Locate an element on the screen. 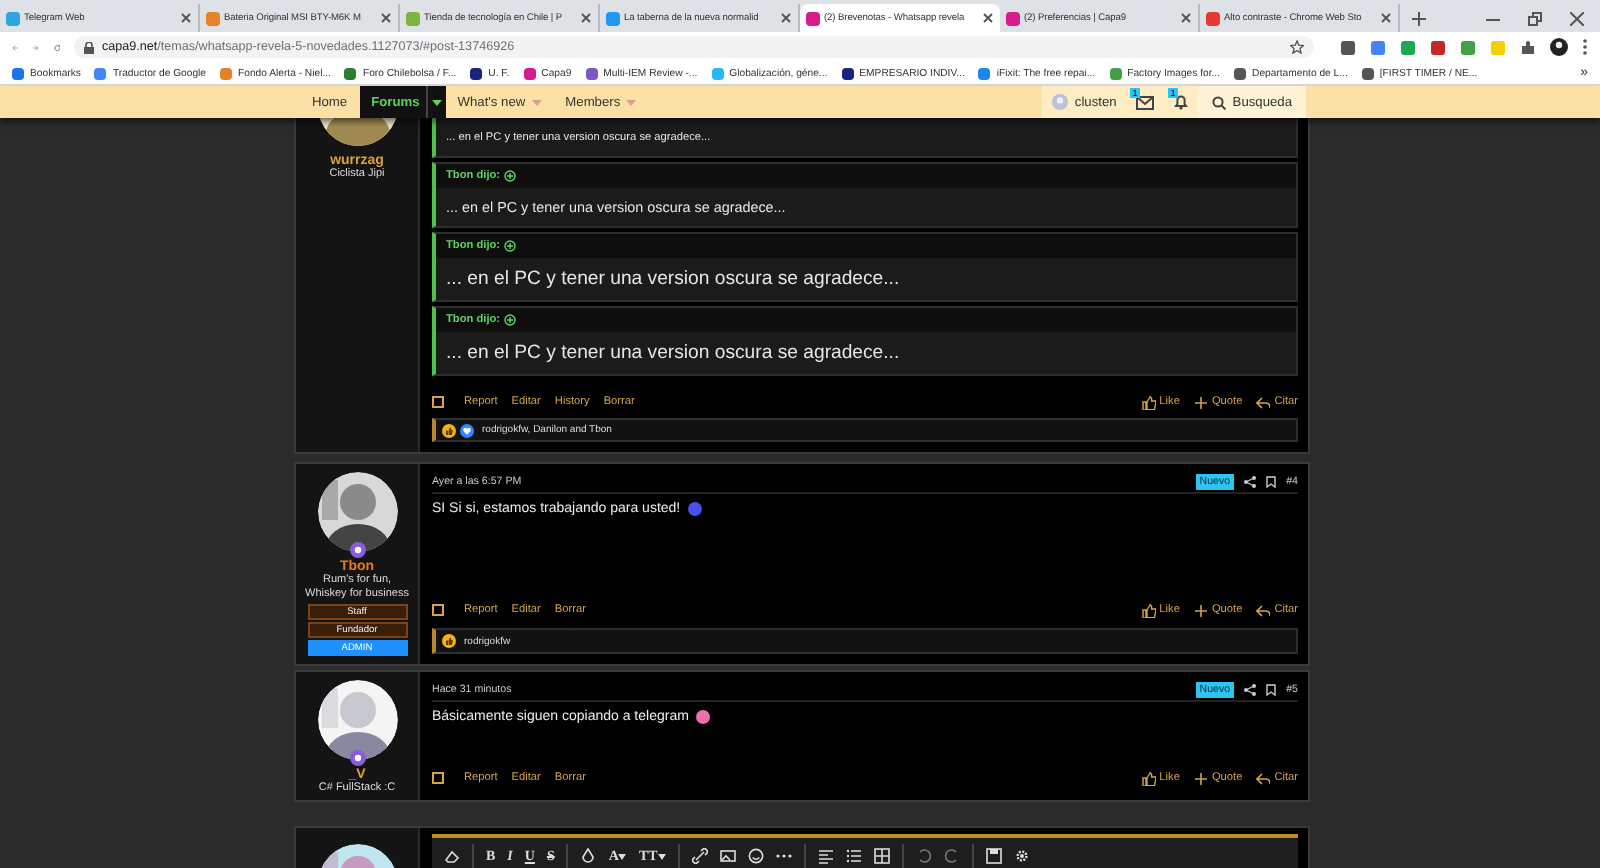 Image resolution: width=1600 pixels, height=868 pixels. avatar-icon is located at coordinates (1558, 47).